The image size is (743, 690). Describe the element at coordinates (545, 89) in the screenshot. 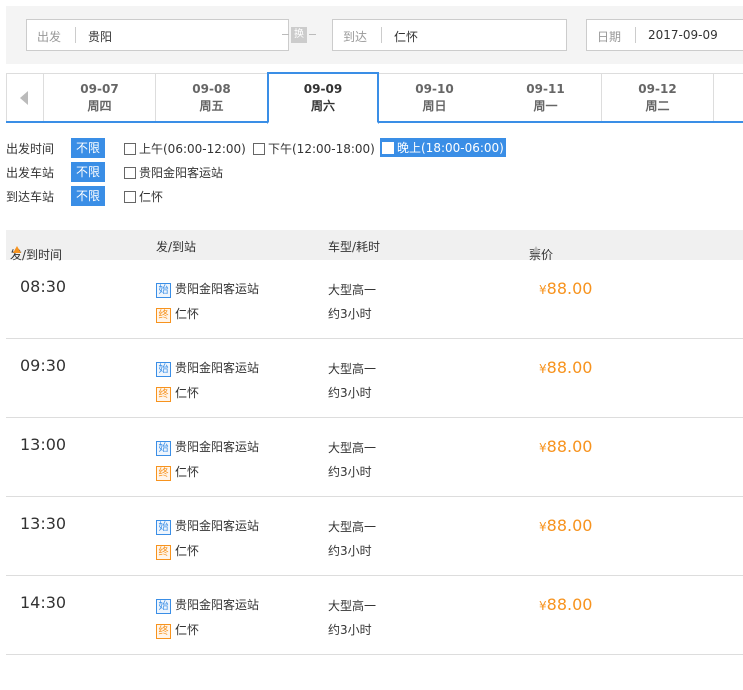

I see `tab-date: 09-11` at that location.